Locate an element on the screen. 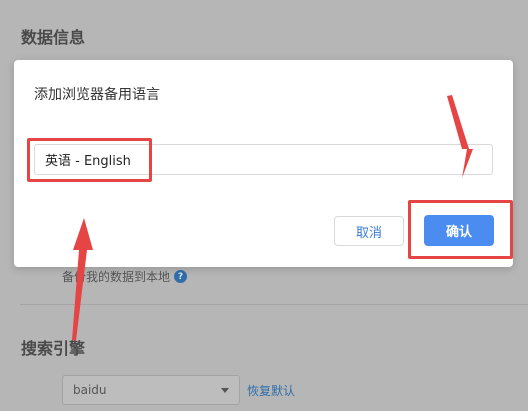 The width and height of the screenshot is (528, 411). help-icon: ? is located at coordinates (181, 276).